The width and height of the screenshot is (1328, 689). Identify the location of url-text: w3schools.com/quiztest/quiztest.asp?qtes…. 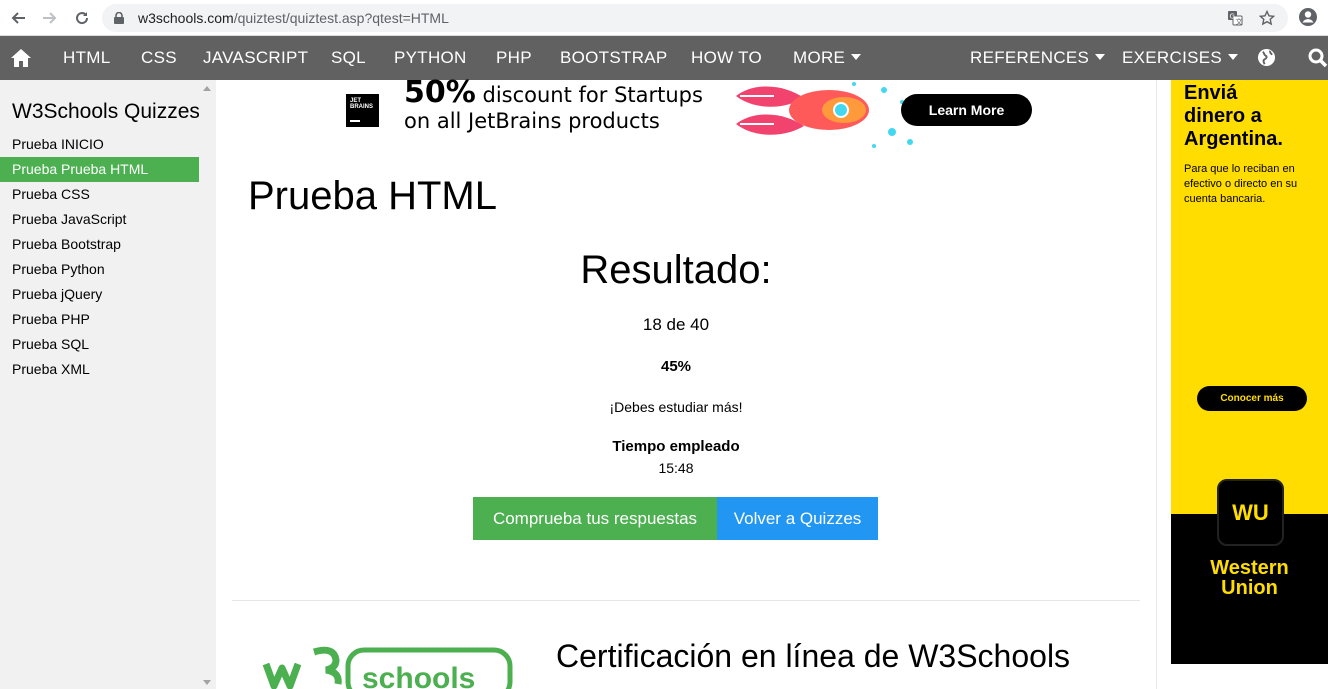
(293, 18).